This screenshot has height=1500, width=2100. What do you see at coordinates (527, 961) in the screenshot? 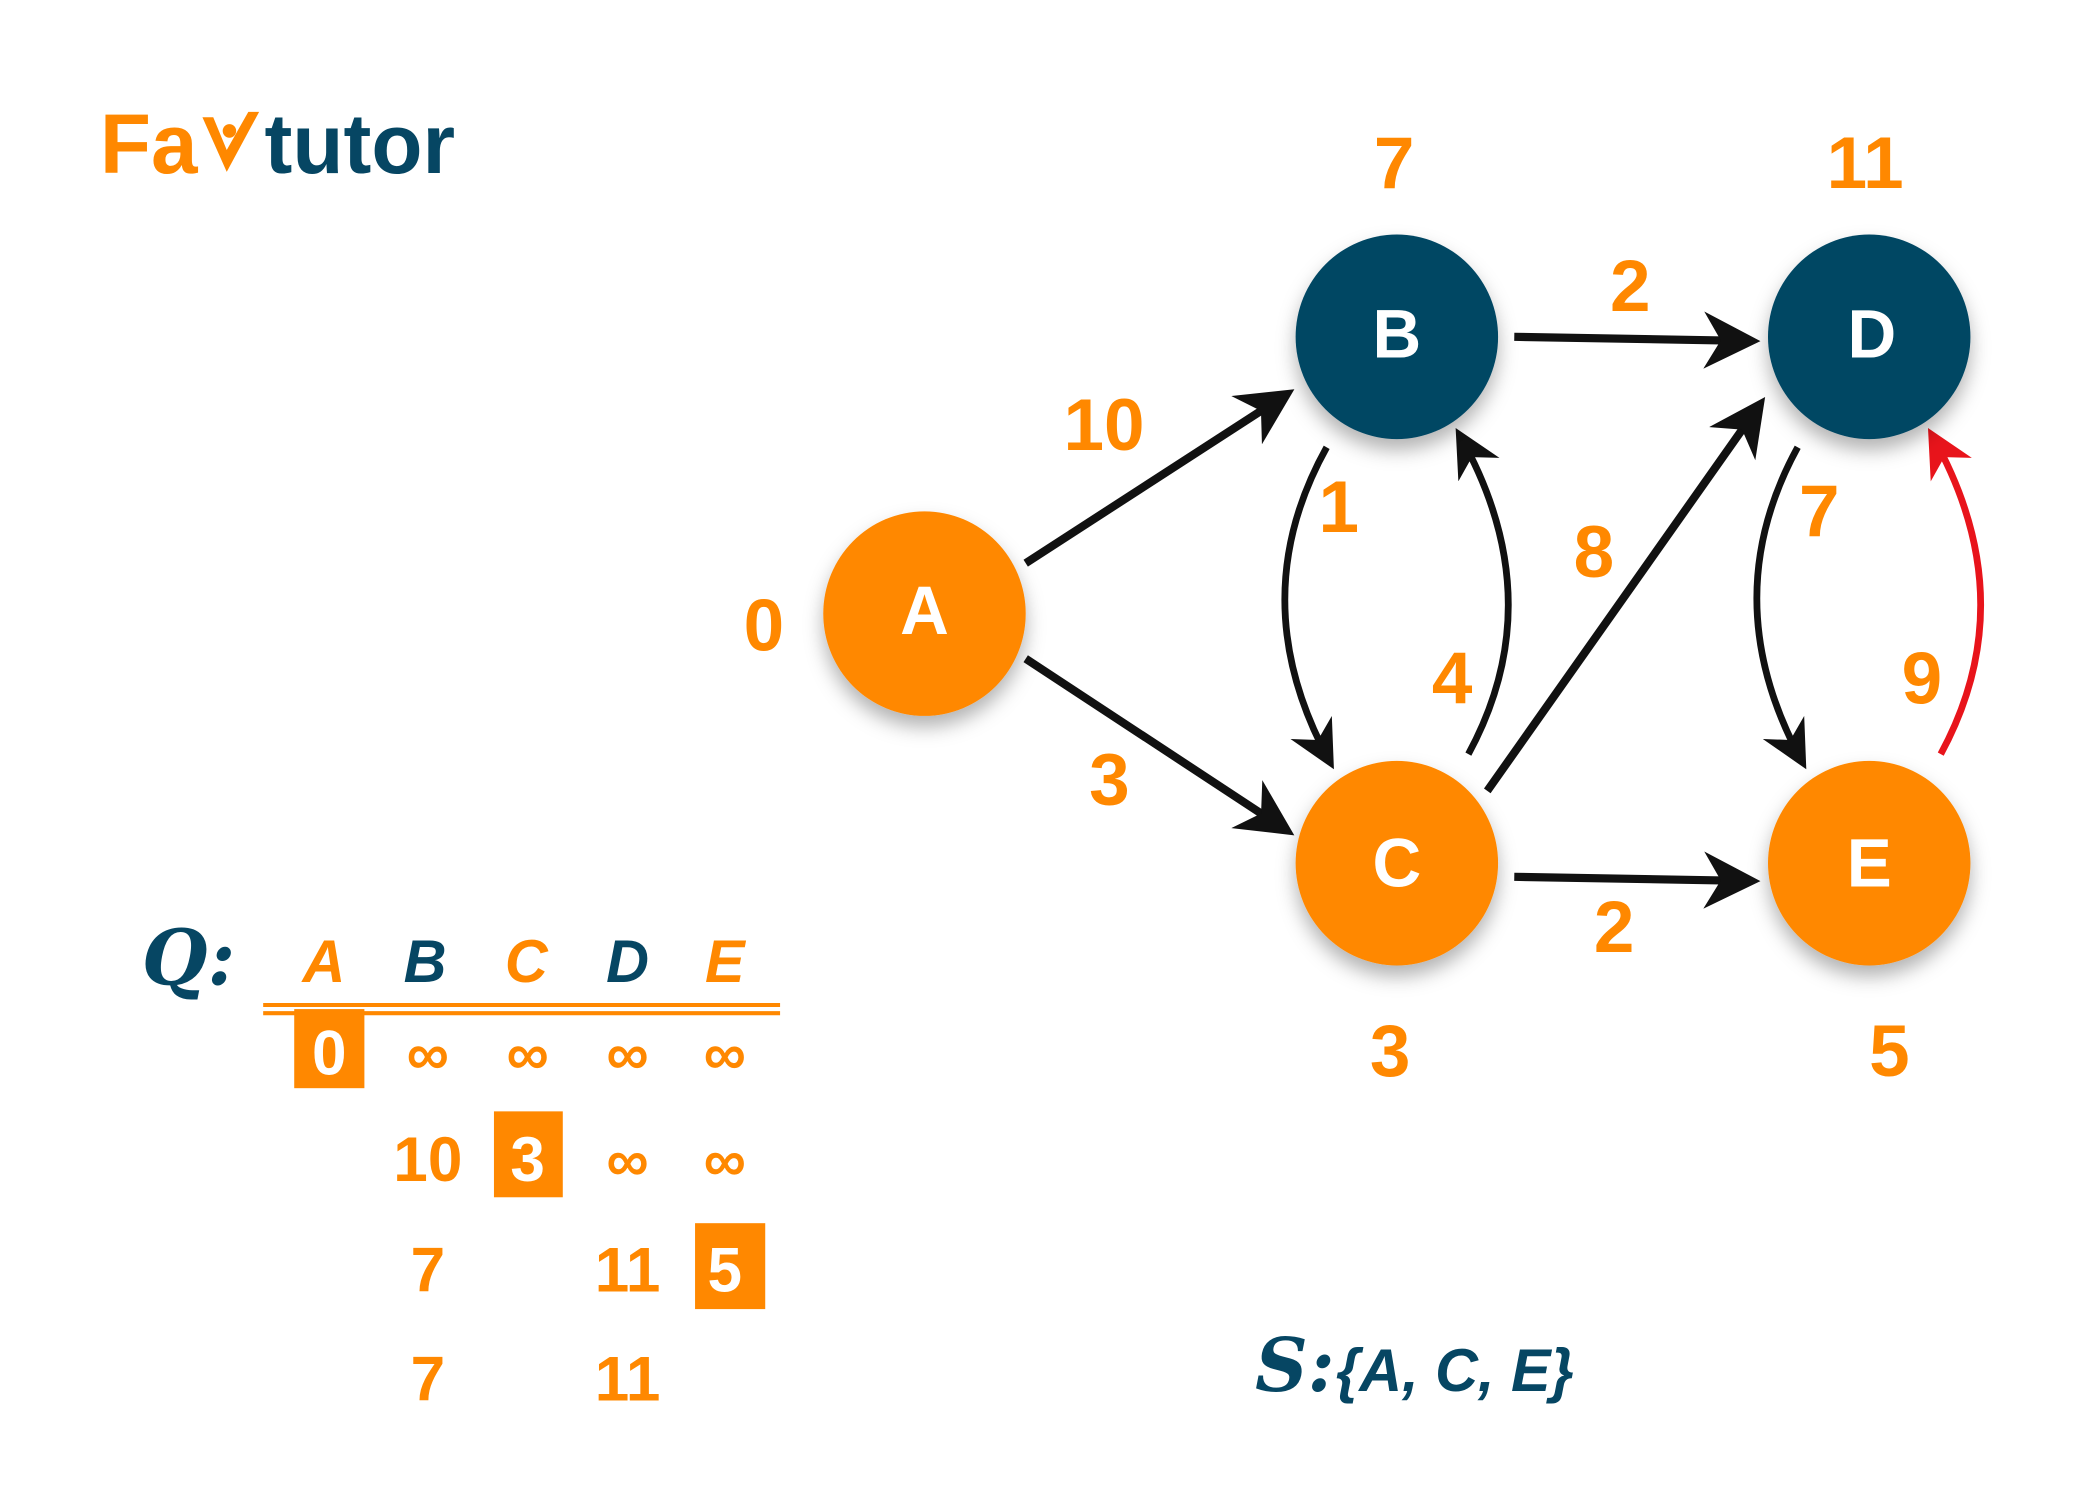
I see `queue-header-c: C` at bounding box center [527, 961].